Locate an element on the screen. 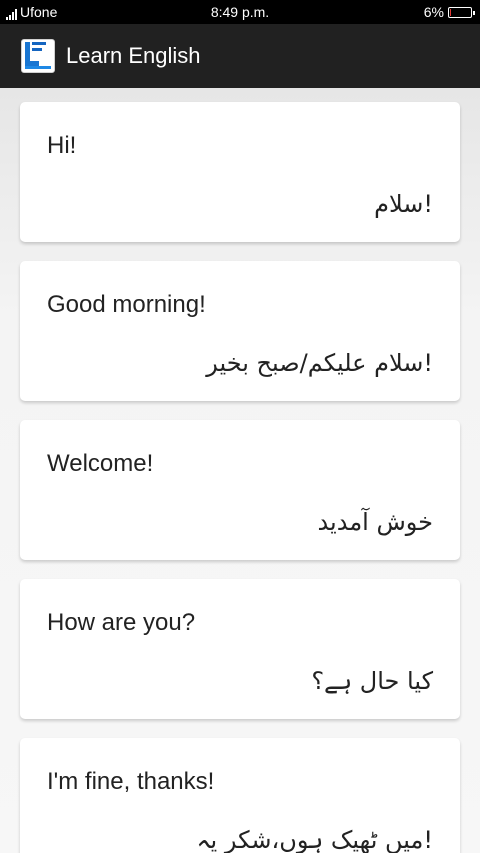 The height and width of the screenshot is (853, 480). status-right: 6% is located at coordinates (449, 12).